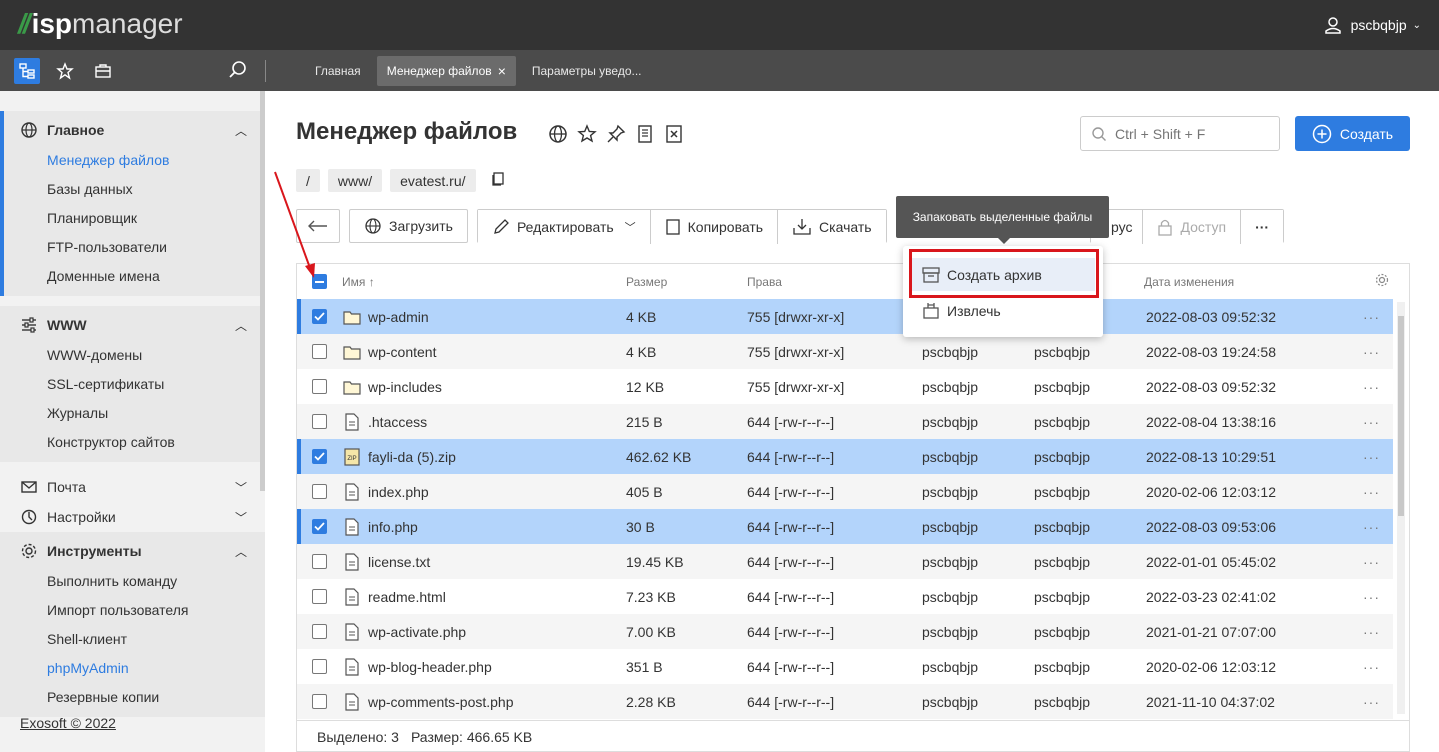 The image size is (1439, 752). I want to click on file-name: .htaccess, so click(397, 421).